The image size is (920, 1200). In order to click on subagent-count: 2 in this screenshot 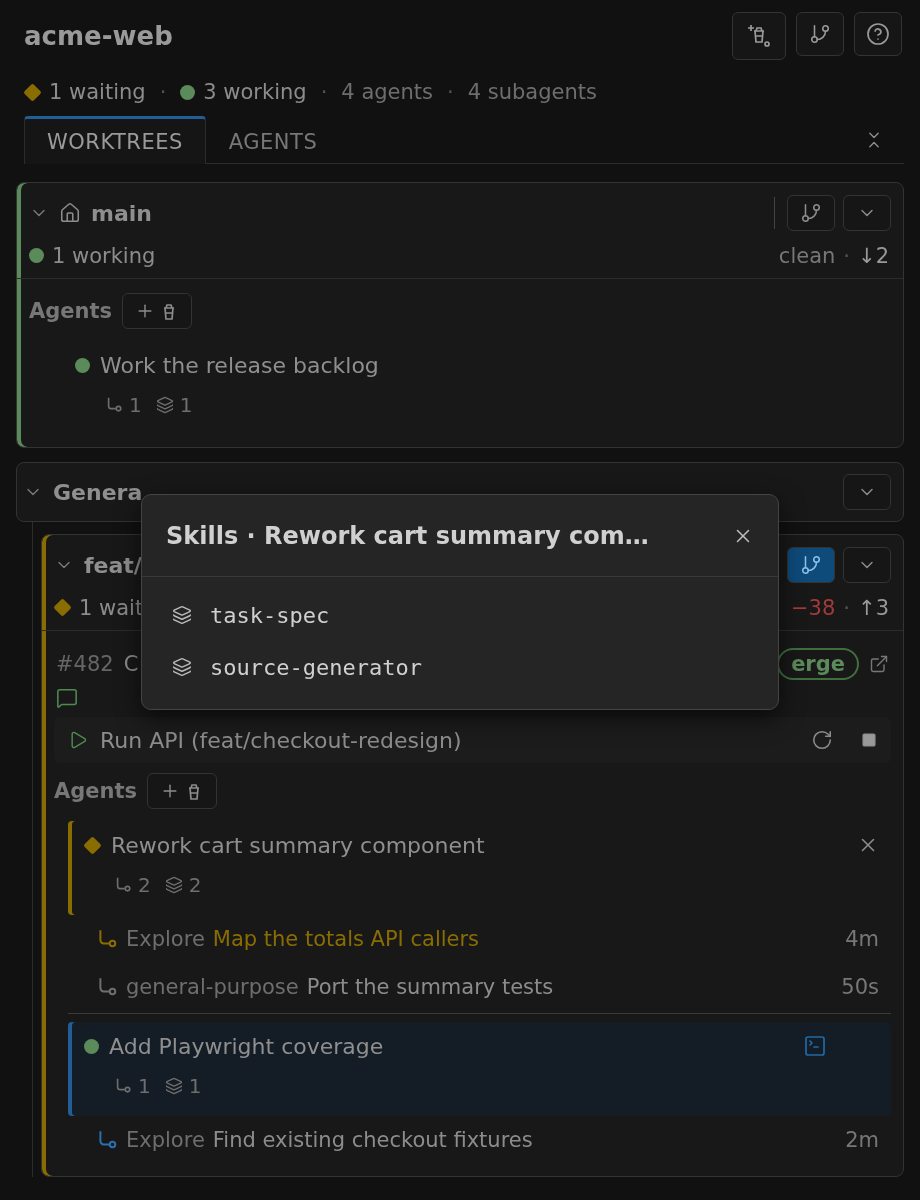, I will do `click(144, 885)`.